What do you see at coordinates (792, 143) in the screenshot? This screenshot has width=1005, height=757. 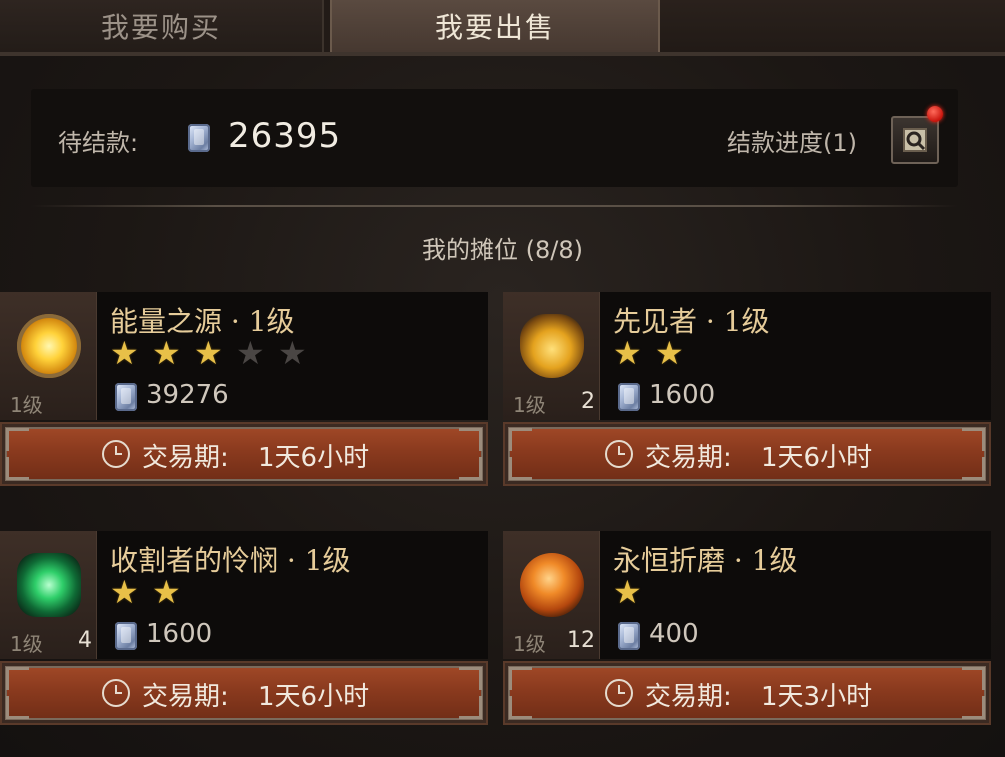 I see `settlement-progress-label: 结款进度(1)` at bounding box center [792, 143].